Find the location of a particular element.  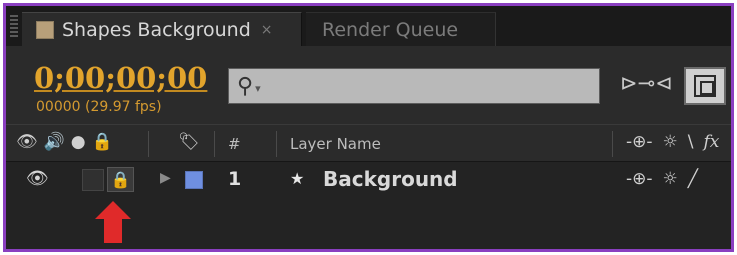

layer-search-field: ⚲ ▾ is located at coordinates (414, 86).